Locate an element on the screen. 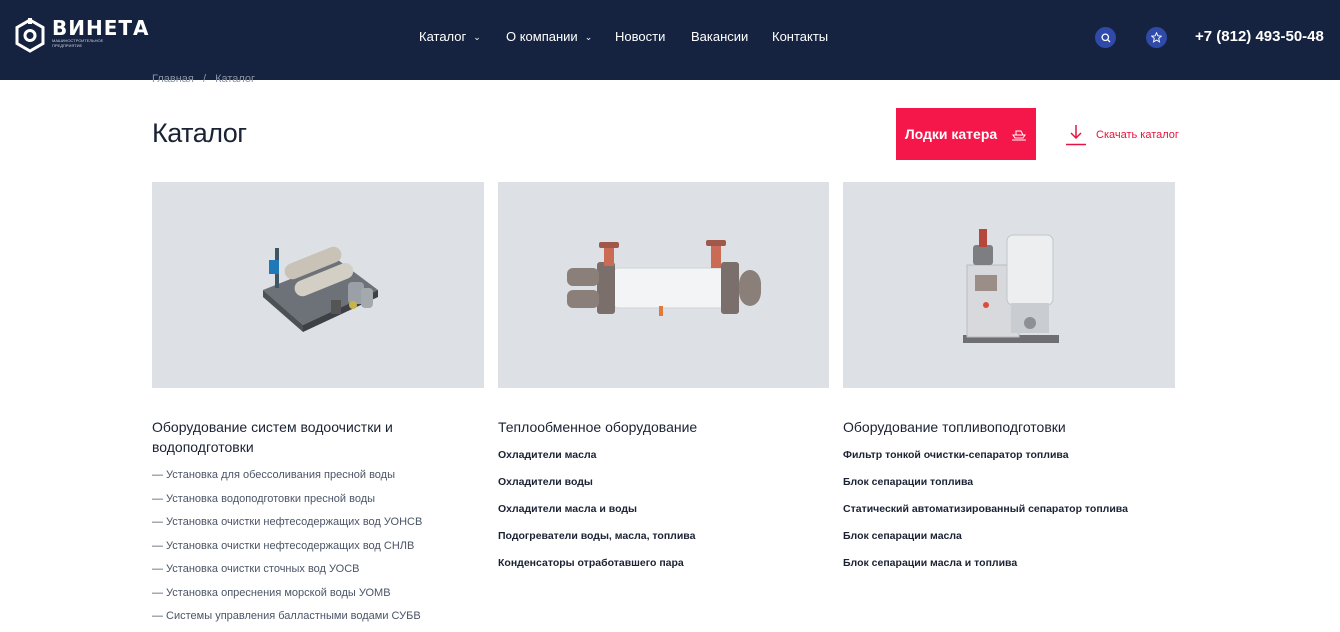 The image size is (1340, 632). list-item: Конденсаторы отработавшего пара is located at coordinates (596, 570).